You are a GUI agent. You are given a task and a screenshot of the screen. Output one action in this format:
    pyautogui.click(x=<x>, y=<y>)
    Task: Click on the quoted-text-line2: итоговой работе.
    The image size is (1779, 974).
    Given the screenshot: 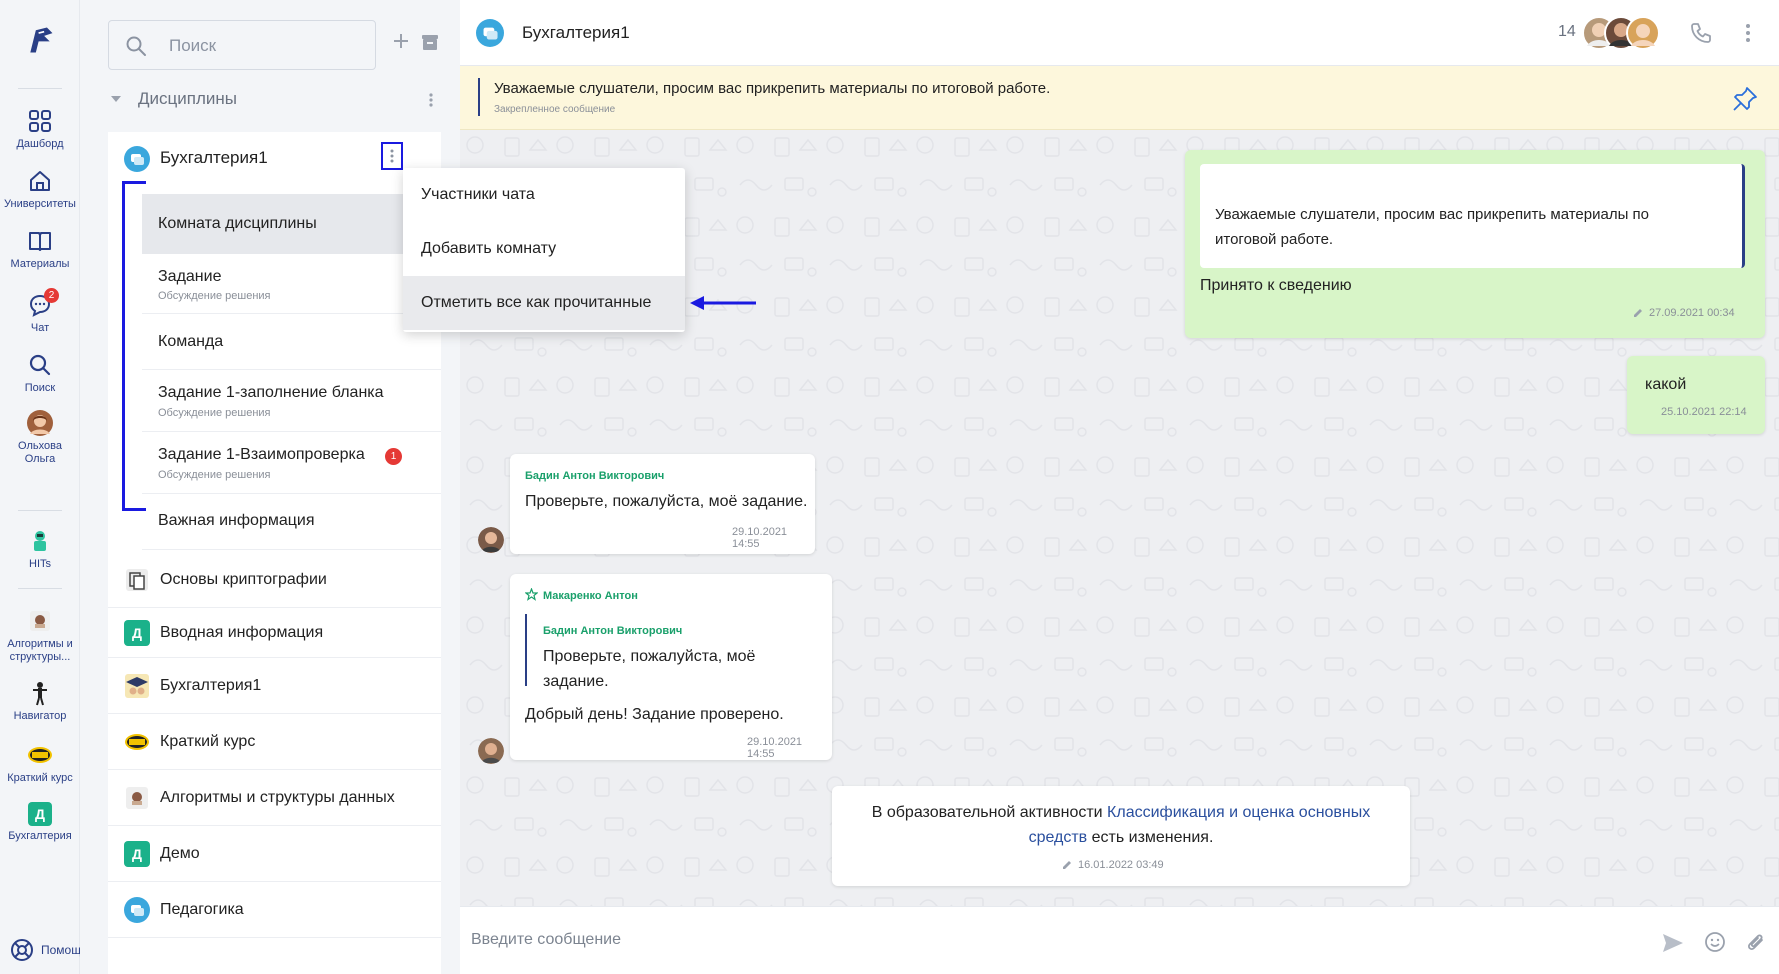 What is the action you would take?
    pyautogui.click(x=1274, y=239)
    